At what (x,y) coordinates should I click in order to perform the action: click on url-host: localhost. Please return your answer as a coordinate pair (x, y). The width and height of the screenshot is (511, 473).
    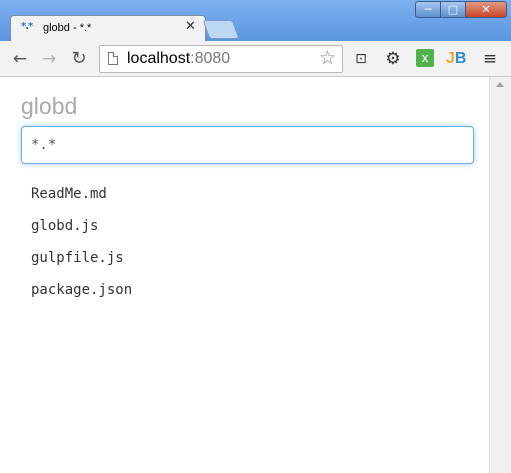
    Looking at the image, I should click on (159, 58).